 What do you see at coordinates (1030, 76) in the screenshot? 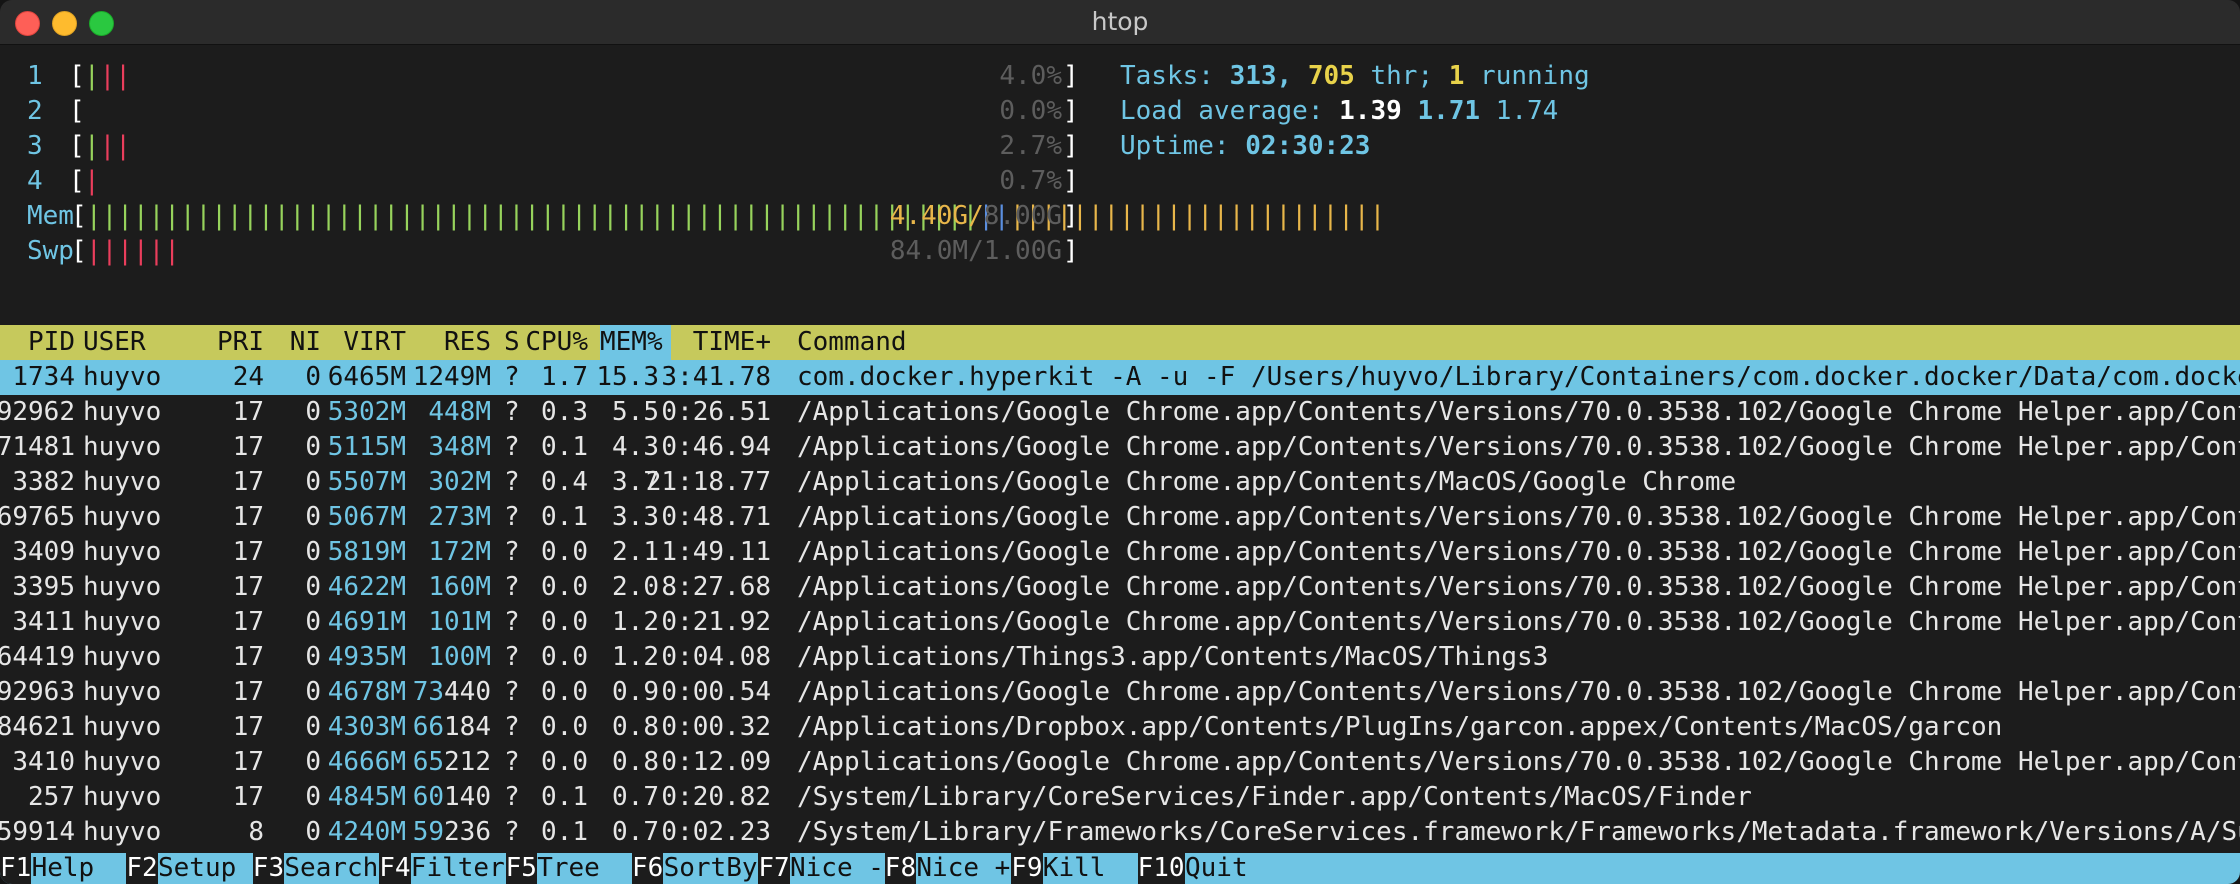
I see `meter-value: 4.0%` at bounding box center [1030, 76].